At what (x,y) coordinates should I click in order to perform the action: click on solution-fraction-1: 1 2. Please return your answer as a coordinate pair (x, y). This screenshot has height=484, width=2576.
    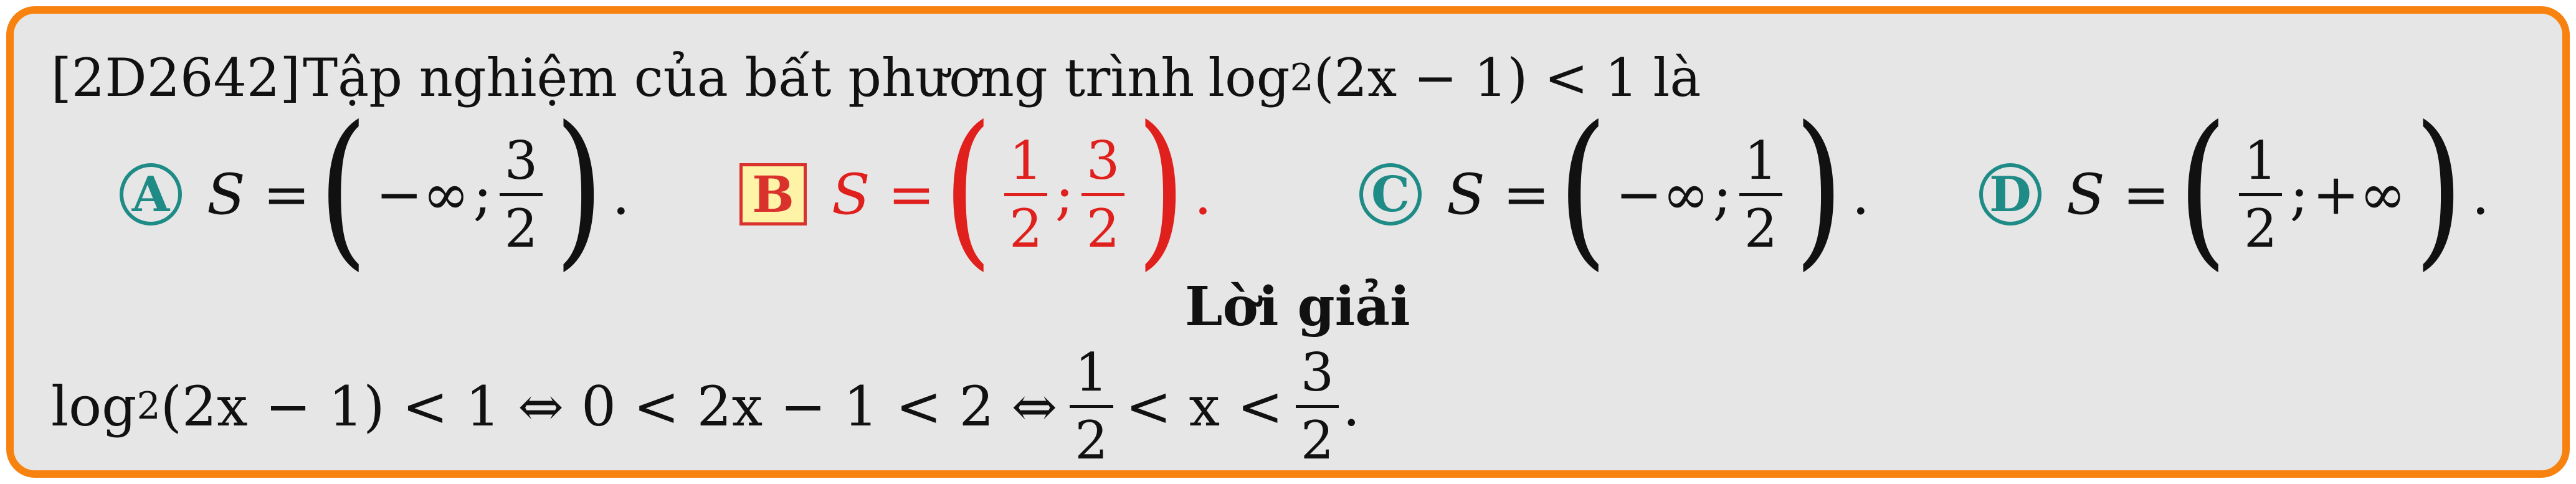
    Looking at the image, I should click on (1091, 406).